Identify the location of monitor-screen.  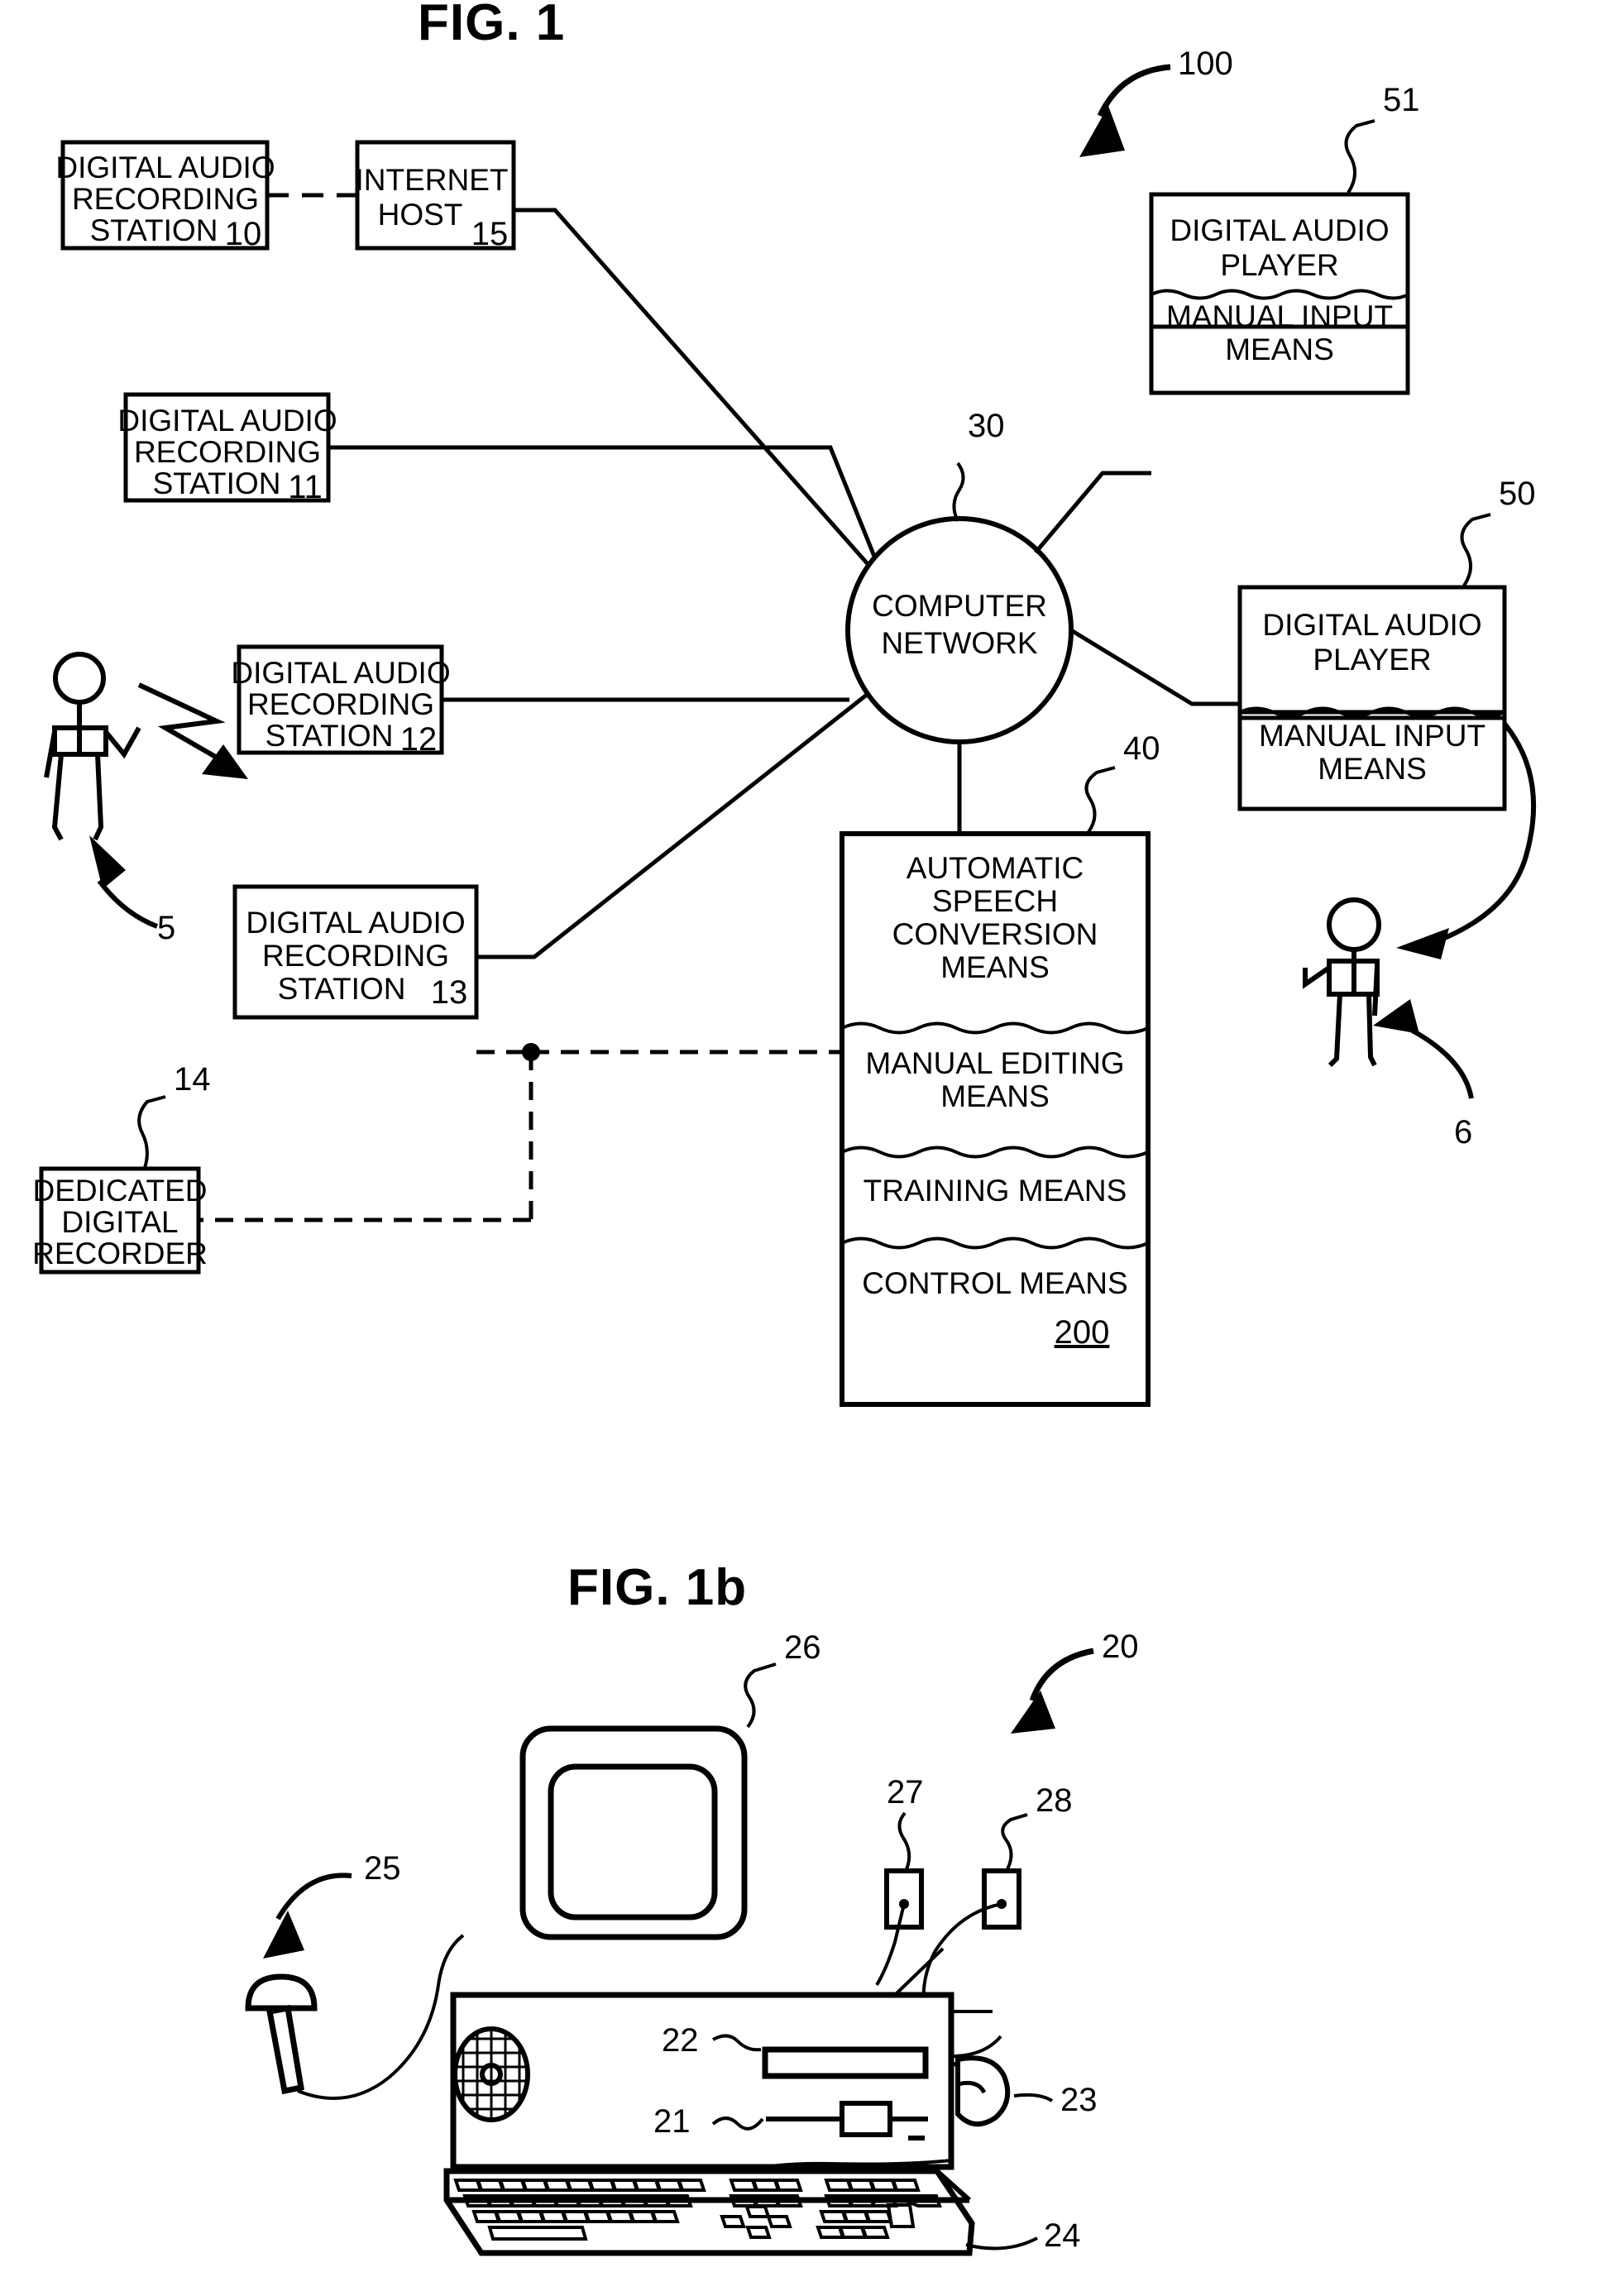
(633, 1842).